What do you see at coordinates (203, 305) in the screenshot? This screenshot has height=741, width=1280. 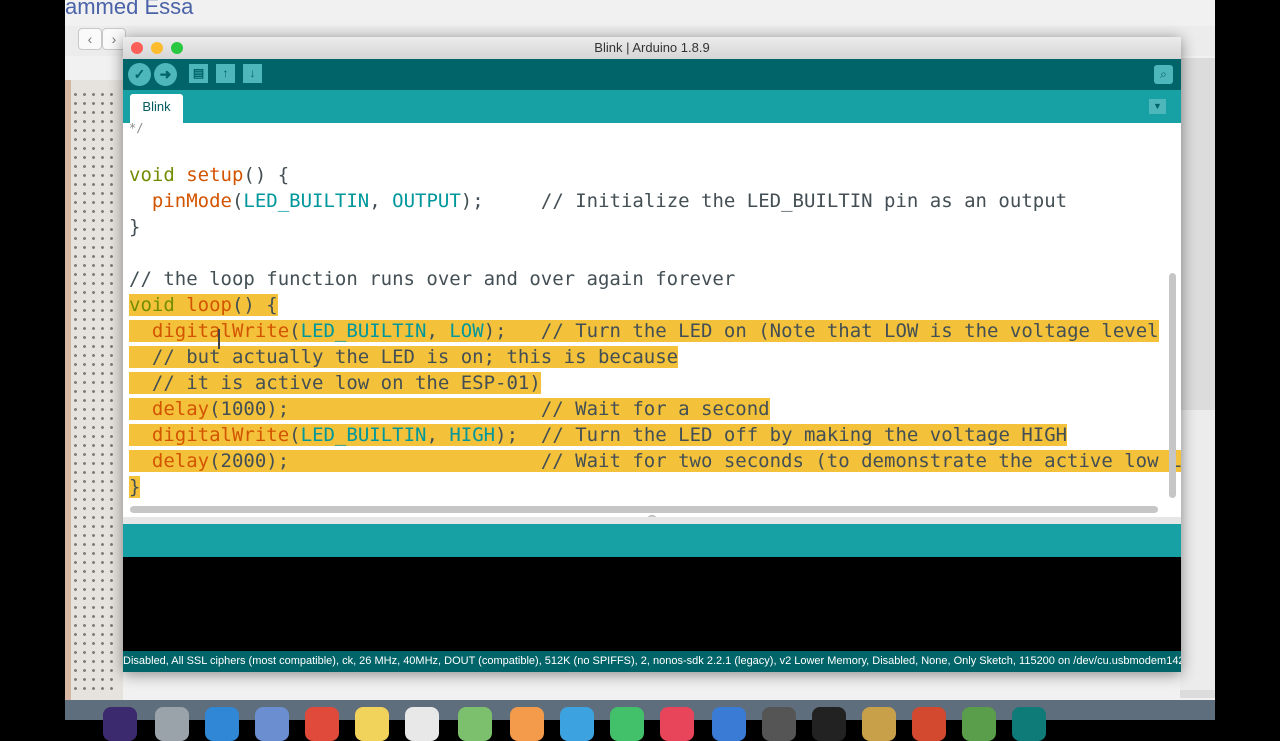 I see `code-line-selected: void loop() {` at bounding box center [203, 305].